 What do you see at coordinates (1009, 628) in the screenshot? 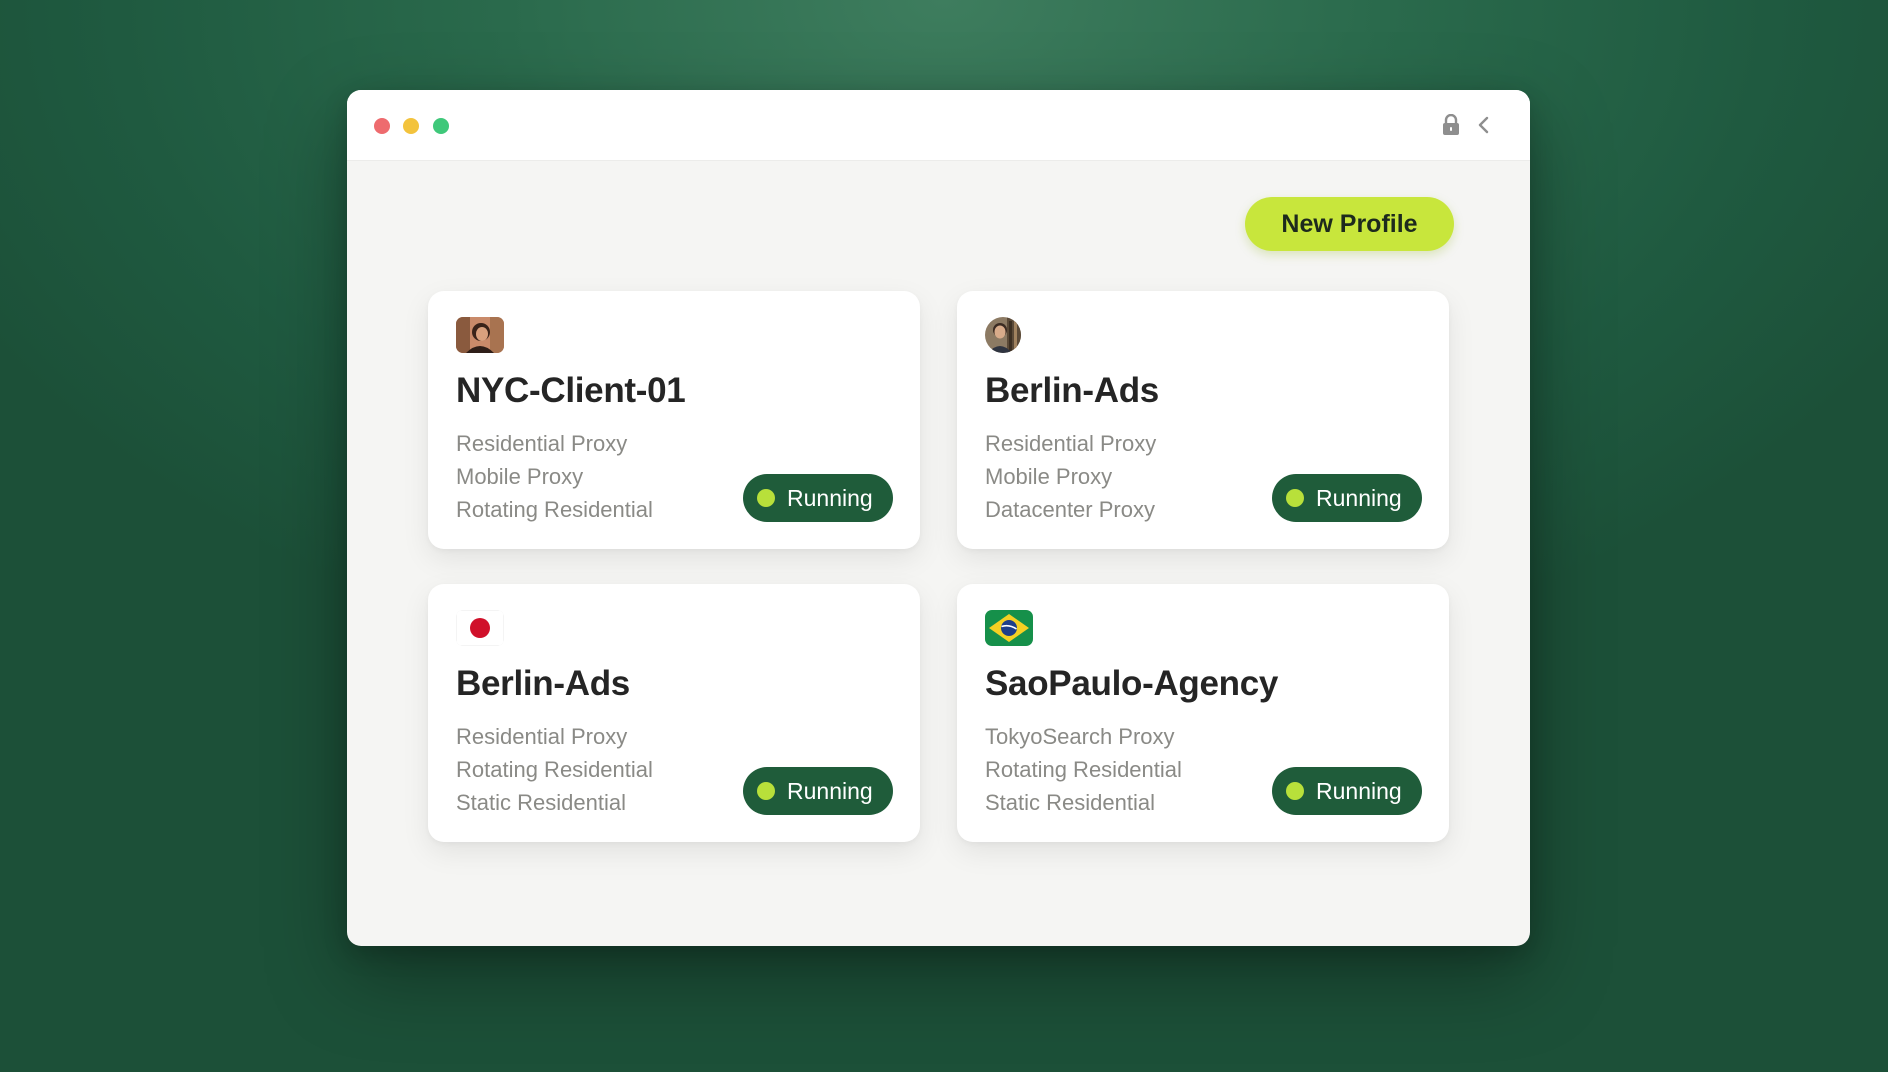
I see `brazil-flag-icon` at bounding box center [1009, 628].